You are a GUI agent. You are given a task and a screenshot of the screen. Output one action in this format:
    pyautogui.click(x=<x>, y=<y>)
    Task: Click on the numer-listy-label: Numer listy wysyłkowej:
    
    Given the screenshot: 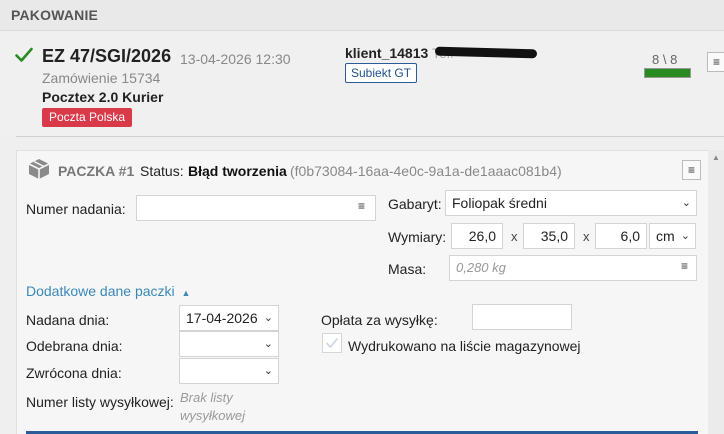 What is the action you would take?
    pyautogui.click(x=100, y=402)
    